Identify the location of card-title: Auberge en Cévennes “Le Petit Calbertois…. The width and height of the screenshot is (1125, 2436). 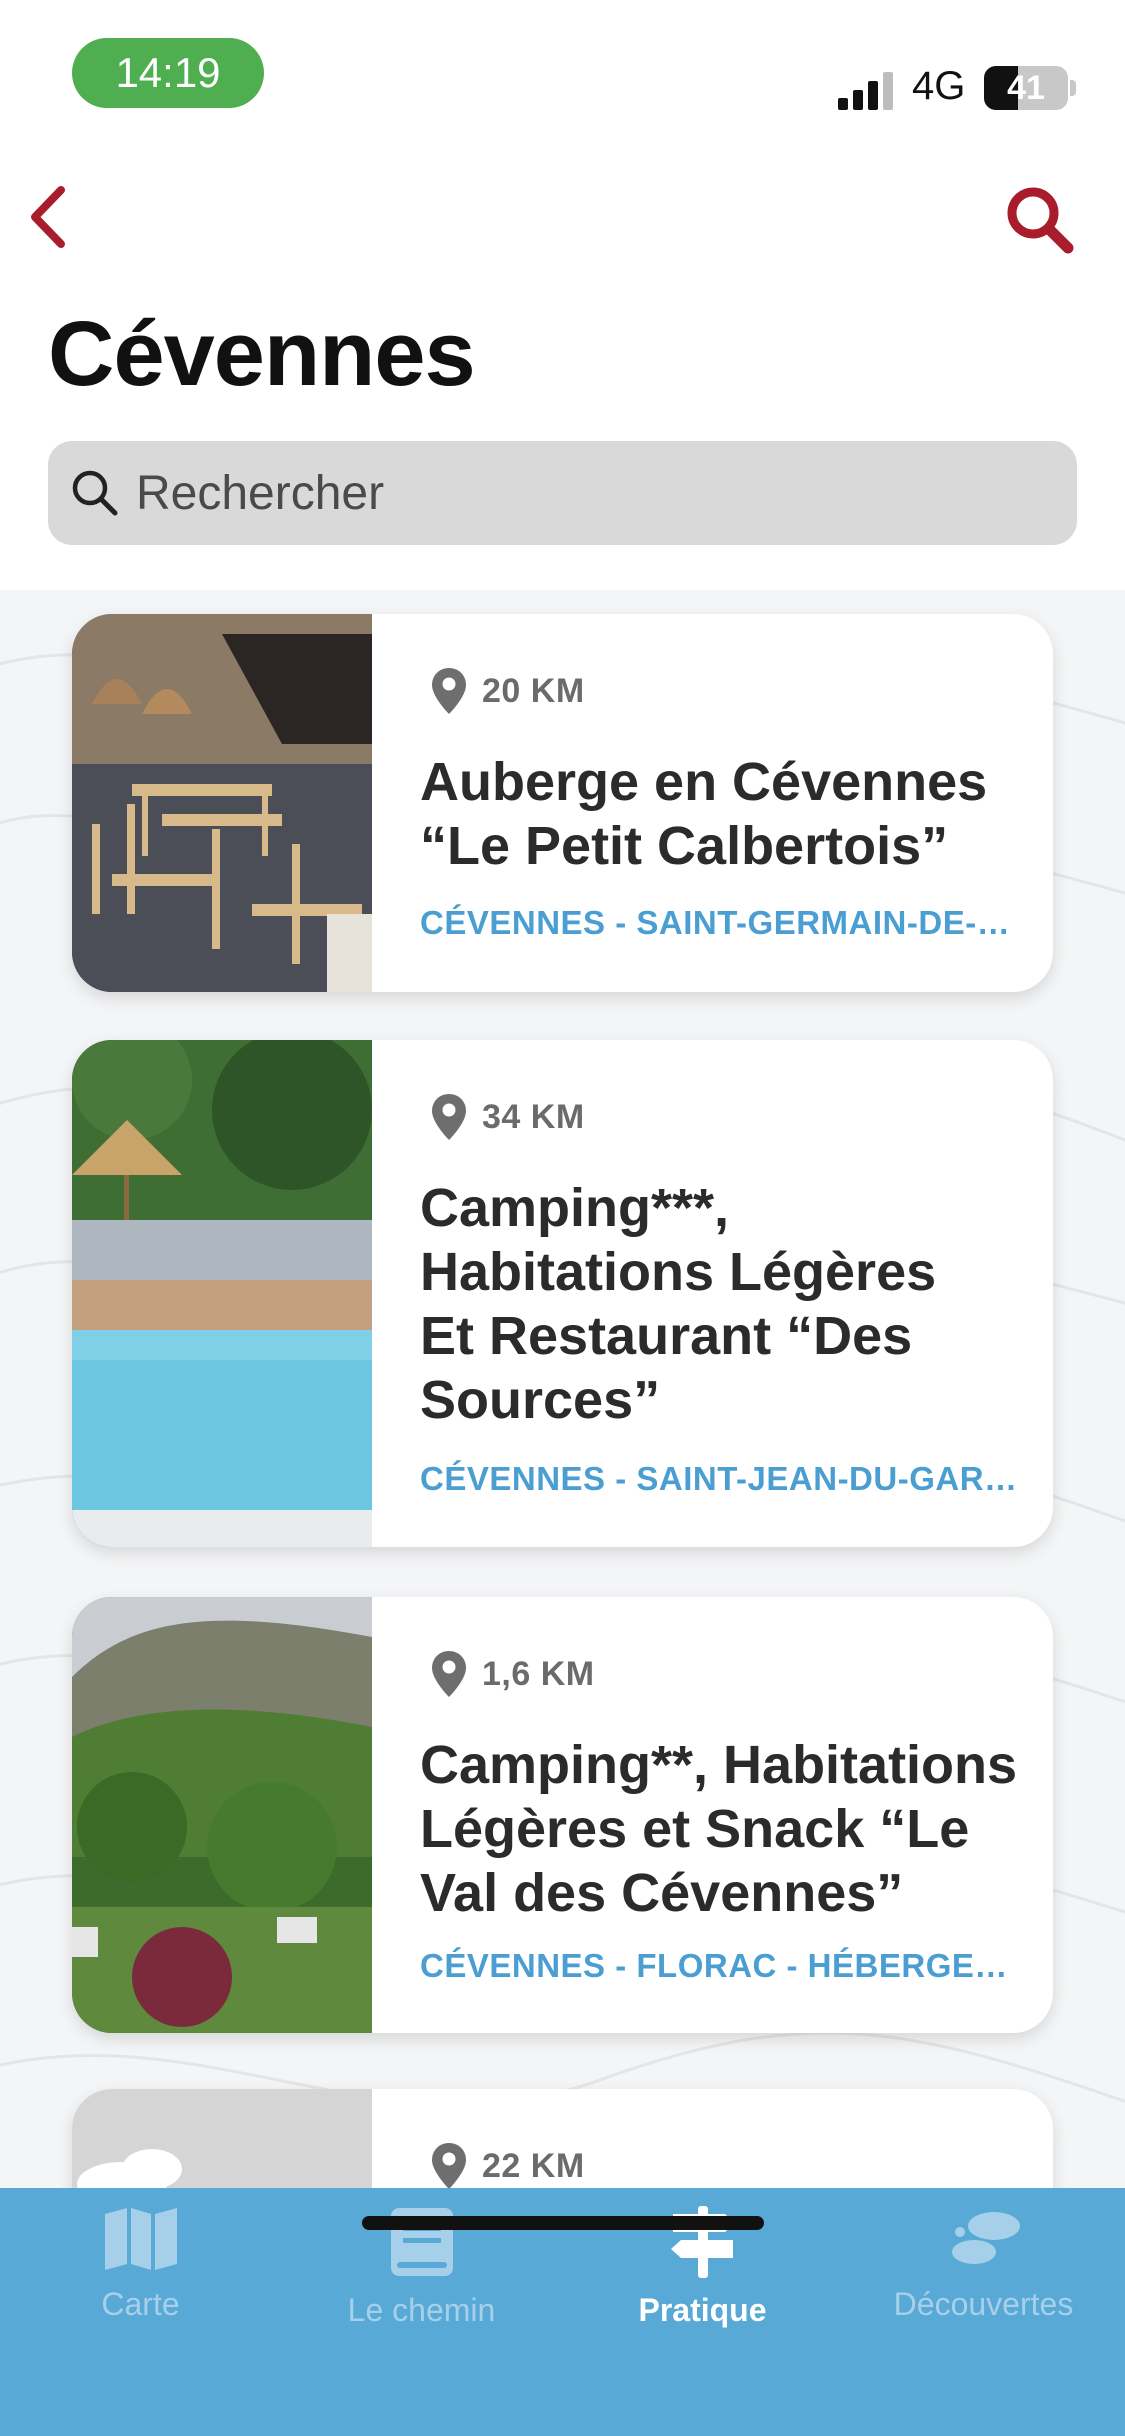
(704, 814).